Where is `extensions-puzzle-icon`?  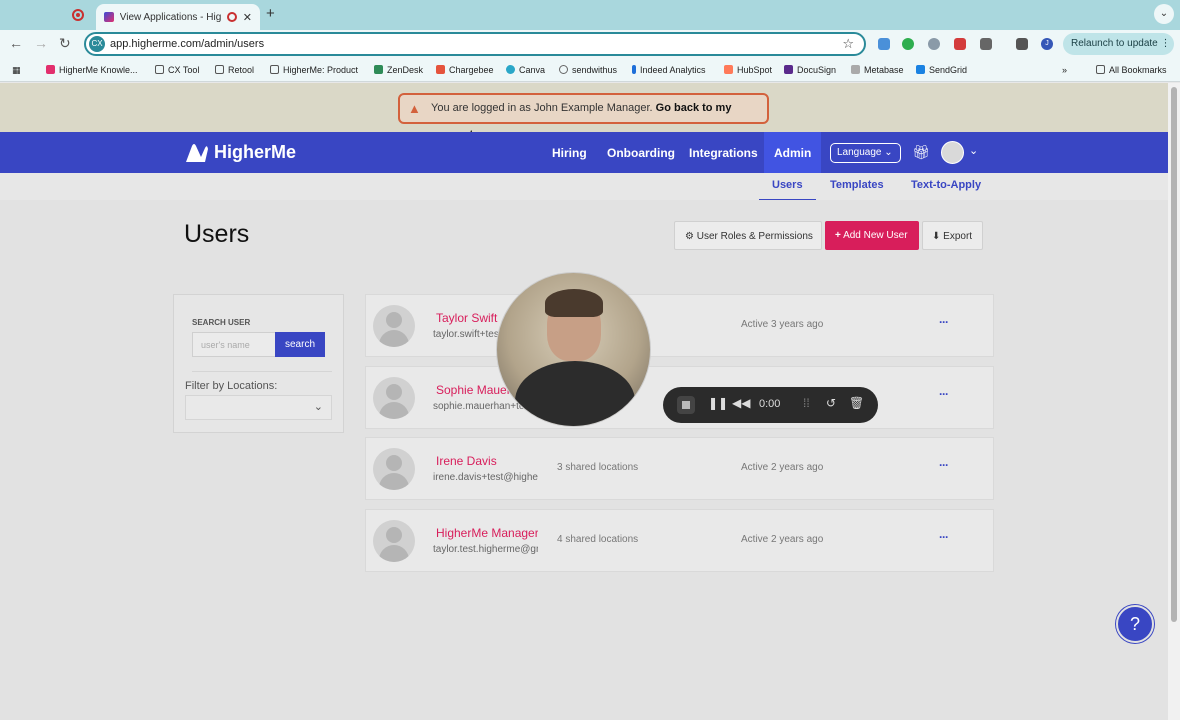
extensions-puzzle-icon is located at coordinates (986, 44).